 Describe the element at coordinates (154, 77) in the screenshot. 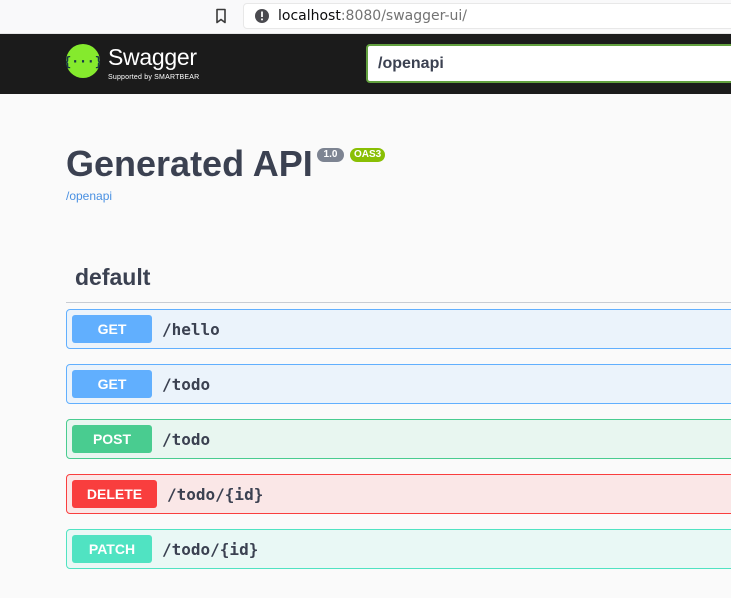

I see `logo-tagline: Supported by SMARTBEAR` at that location.